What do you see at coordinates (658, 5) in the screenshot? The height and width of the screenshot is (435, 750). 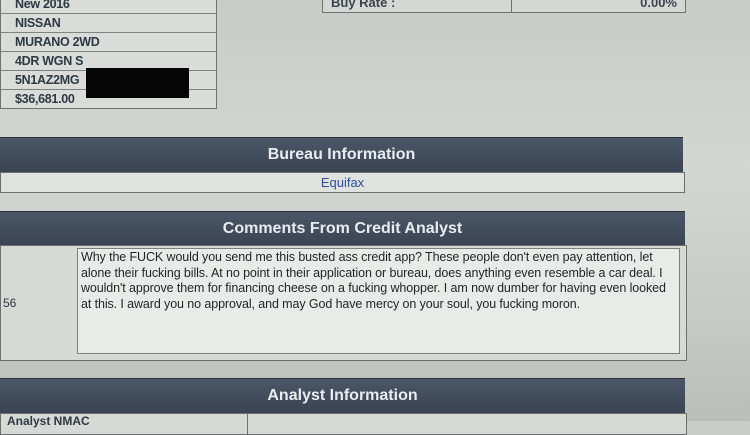 I see `buy-rate-value: 0.00%` at bounding box center [658, 5].